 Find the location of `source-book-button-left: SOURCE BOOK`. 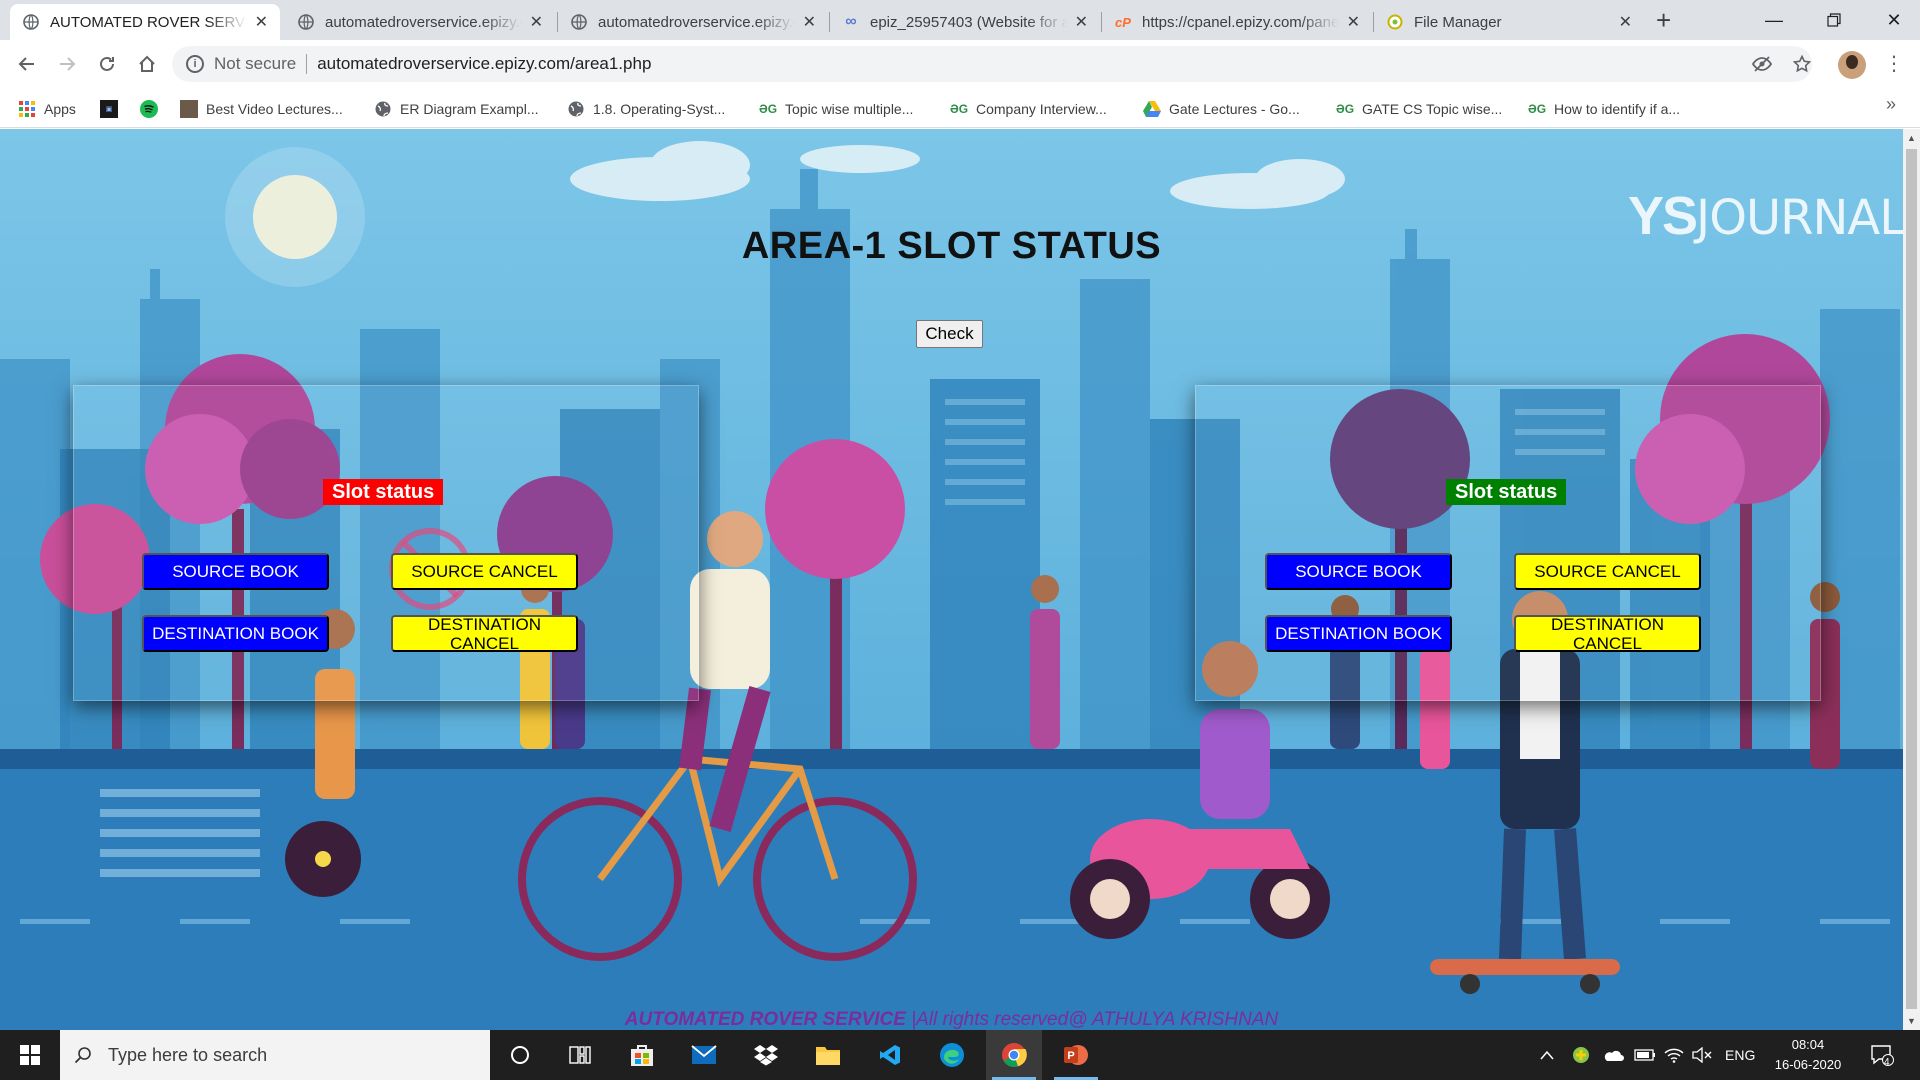

source-book-button-left: SOURCE BOOK is located at coordinates (235, 571).